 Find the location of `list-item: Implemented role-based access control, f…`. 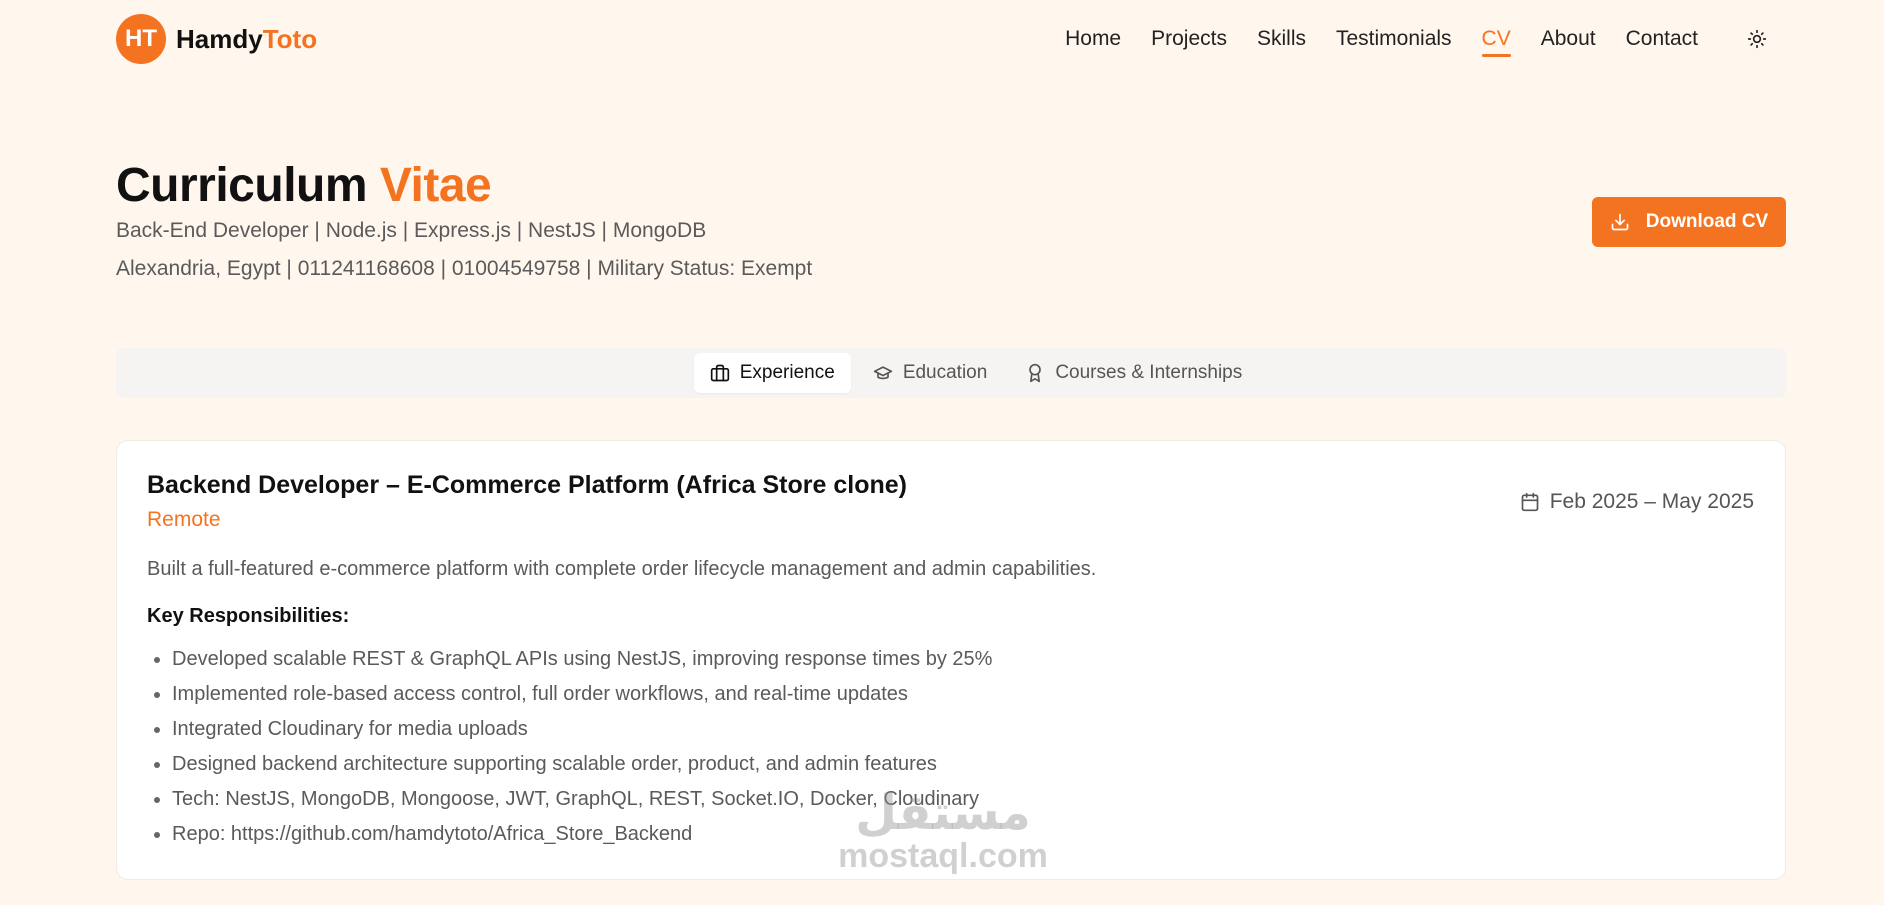

list-item: Implemented role-based access control, f… is located at coordinates (963, 694).